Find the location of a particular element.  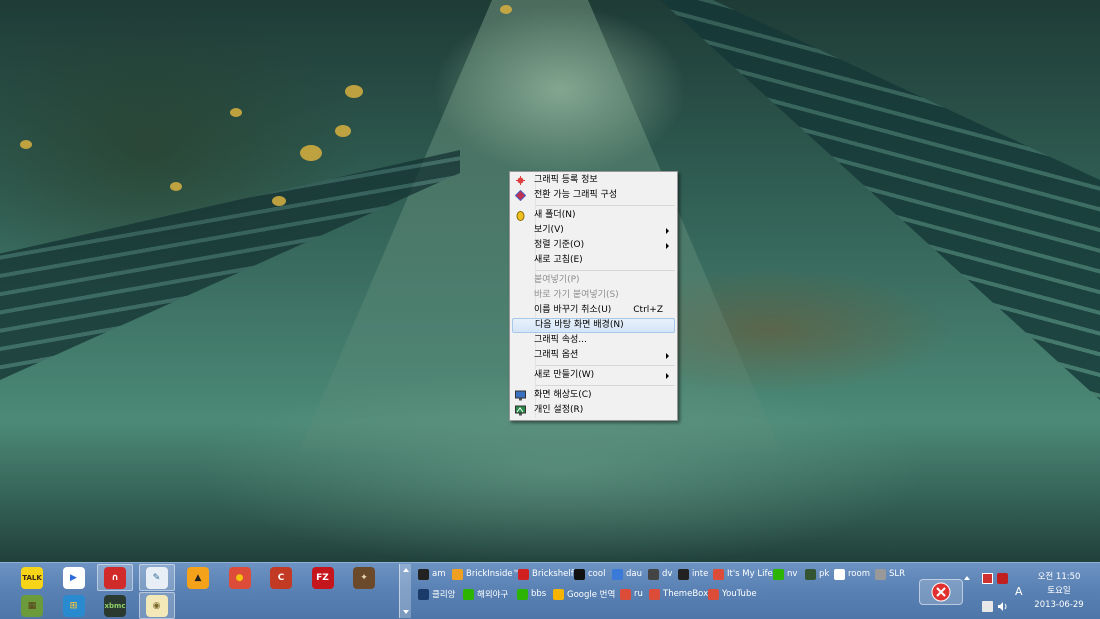

volume-icon is located at coordinates (1002, 606).